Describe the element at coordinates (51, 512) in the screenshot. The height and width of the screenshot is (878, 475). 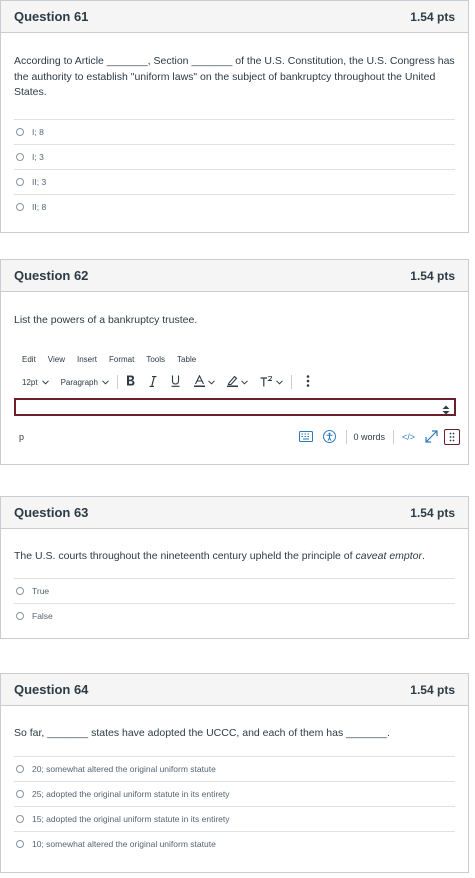
I see `question-title: Question 63` at that location.